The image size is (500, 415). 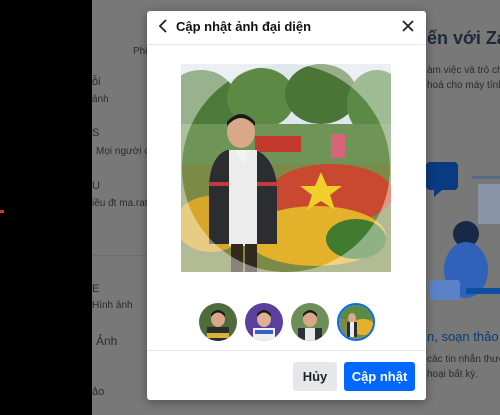 What do you see at coordinates (463, 231) in the screenshot?
I see `bg-illustration` at bounding box center [463, 231].